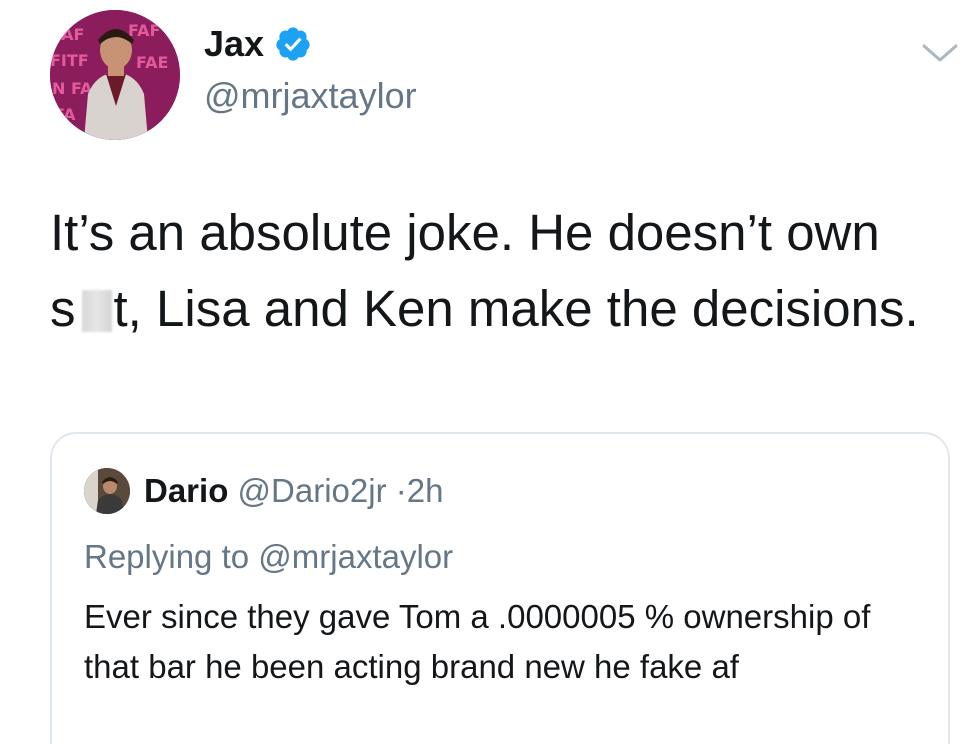 Image resolution: width=980 pixels, height=744 pixels. I want to click on quoted-avatar-photo-icon, so click(107, 491).